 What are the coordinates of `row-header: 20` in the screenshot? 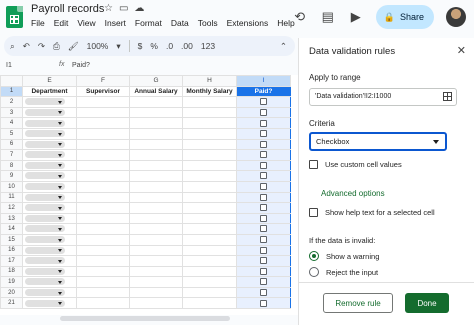 It's located at (11, 292).